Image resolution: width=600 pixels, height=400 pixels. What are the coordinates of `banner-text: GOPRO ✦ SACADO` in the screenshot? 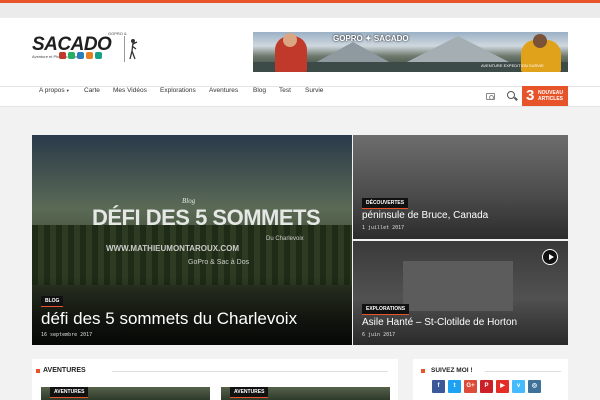 It's located at (371, 38).